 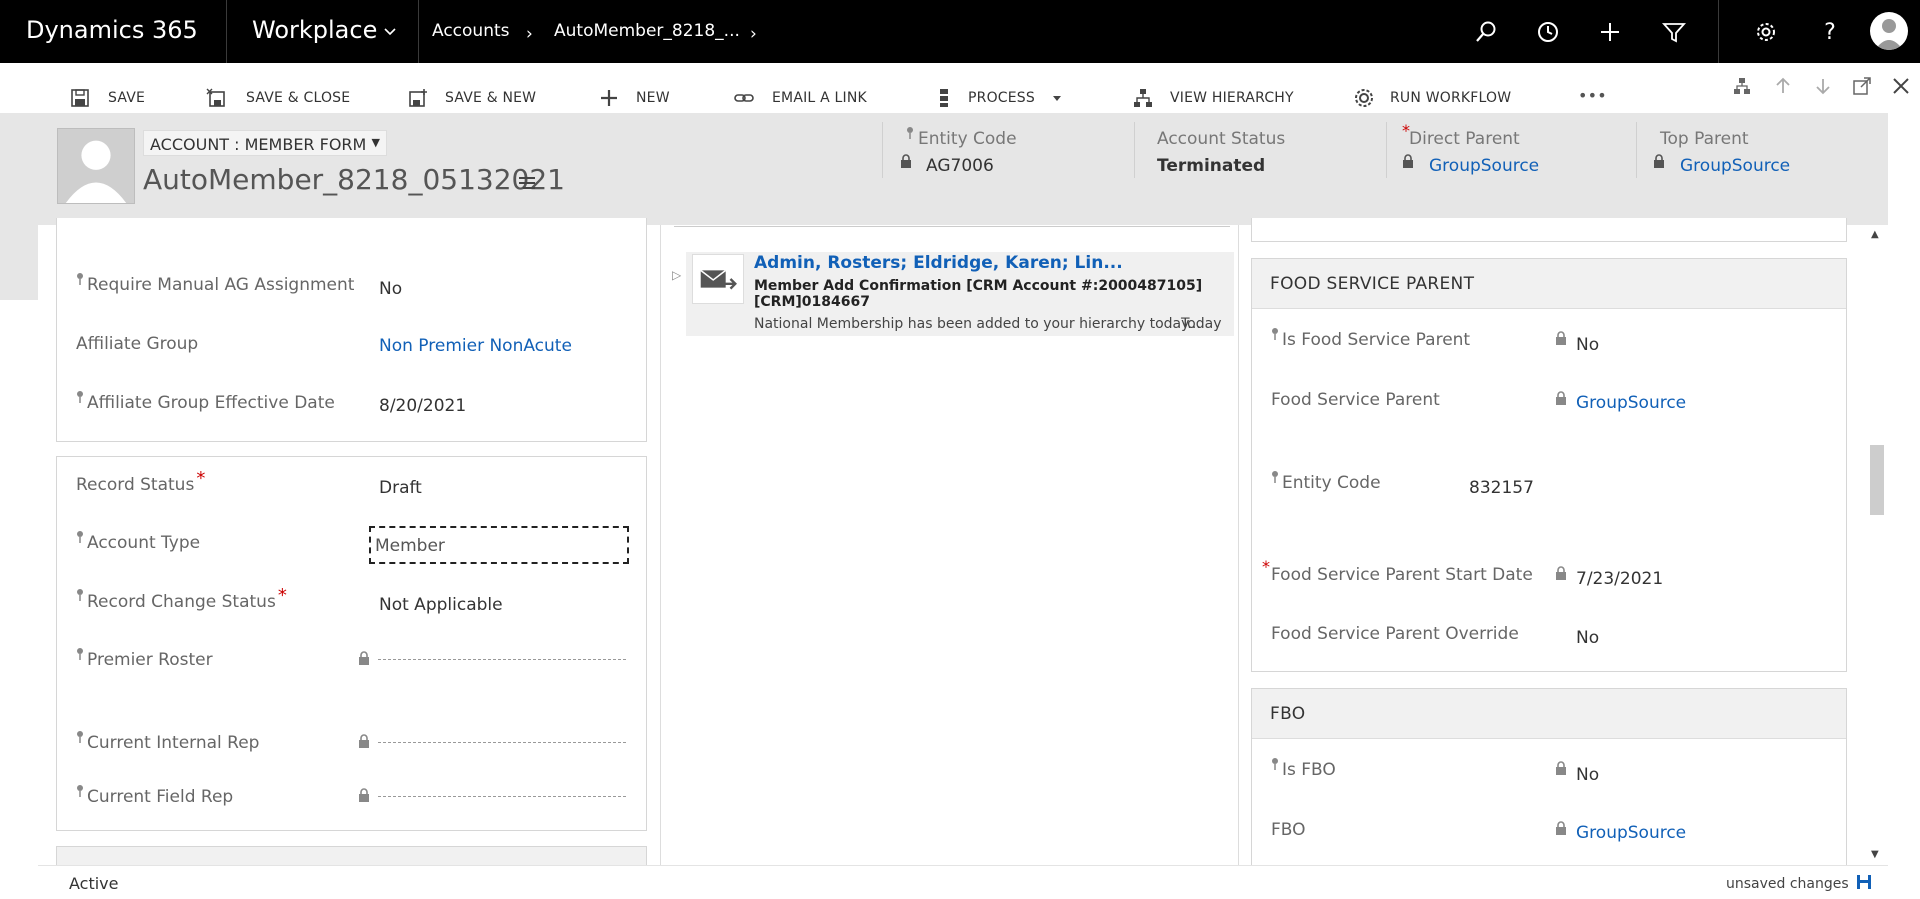 I want to click on internal-rep-label-text: Current Internal Rep, so click(x=173, y=743).